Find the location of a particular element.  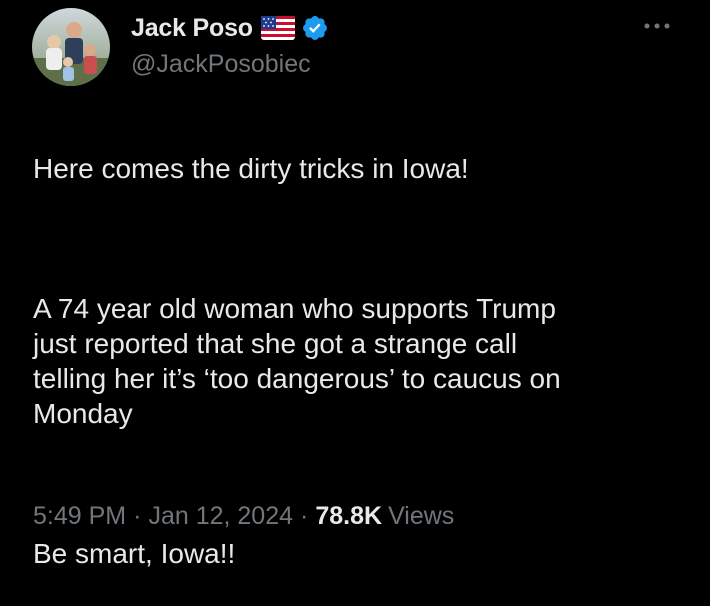

verified-badge-icon is located at coordinates (314, 28).